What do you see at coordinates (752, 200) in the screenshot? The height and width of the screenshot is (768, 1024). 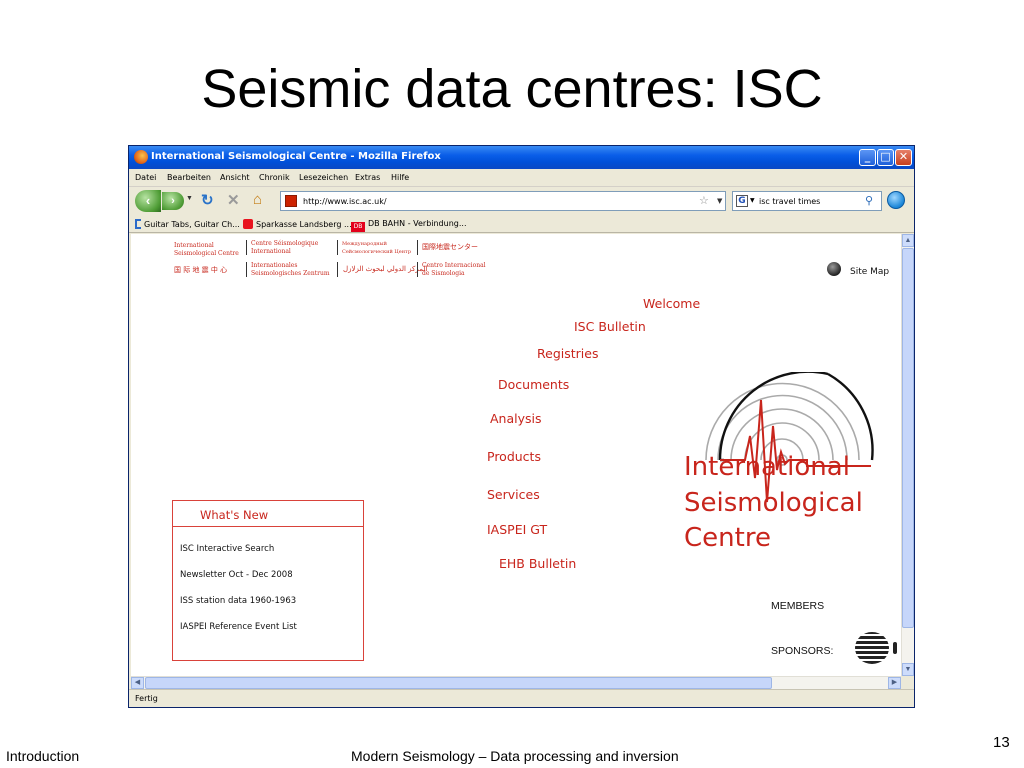 I see `engine-dropdown-icon: ▼` at bounding box center [752, 200].